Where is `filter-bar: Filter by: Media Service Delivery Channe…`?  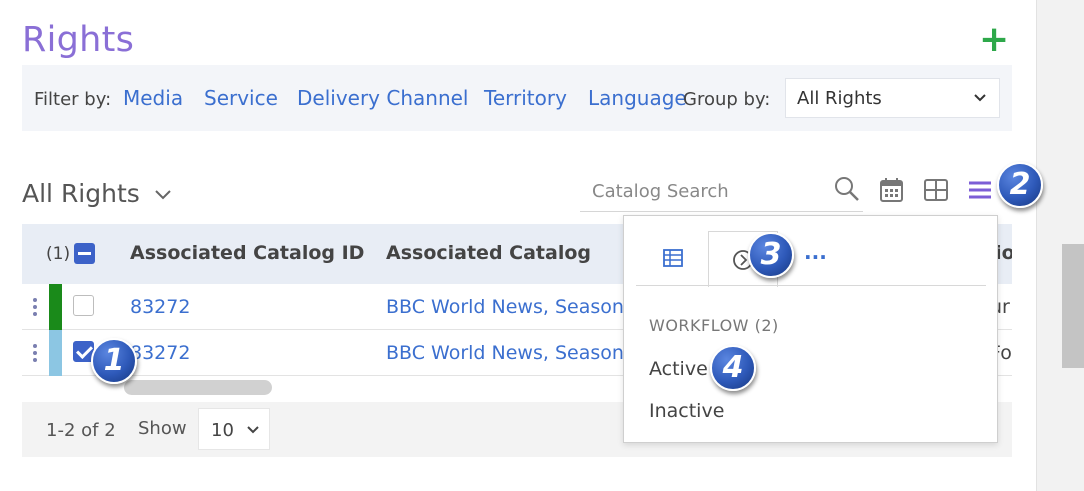
filter-bar: Filter by: Media Service Delivery Channe… is located at coordinates (517, 98).